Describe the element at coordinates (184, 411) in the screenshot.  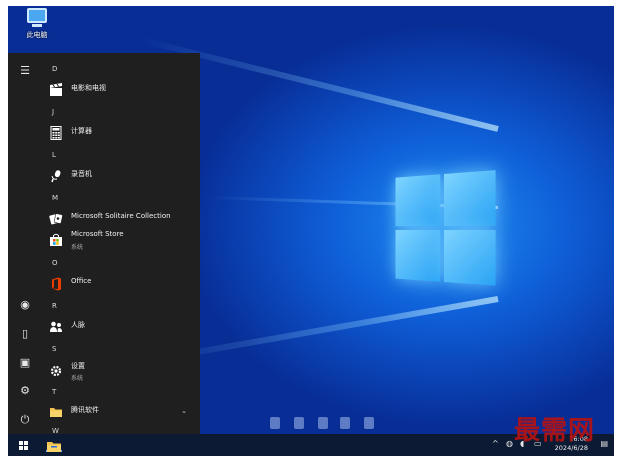
I see `chevron-down-icon: ⌄` at that location.